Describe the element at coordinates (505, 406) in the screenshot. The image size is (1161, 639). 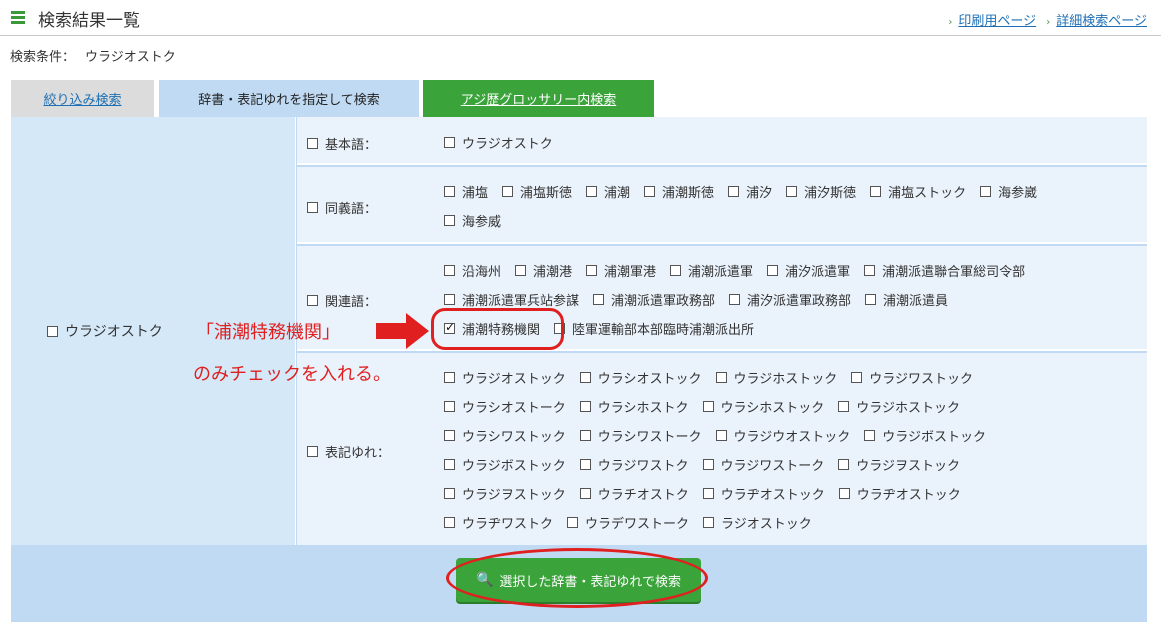
I see `term-option: ウラシオストーク` at that location.